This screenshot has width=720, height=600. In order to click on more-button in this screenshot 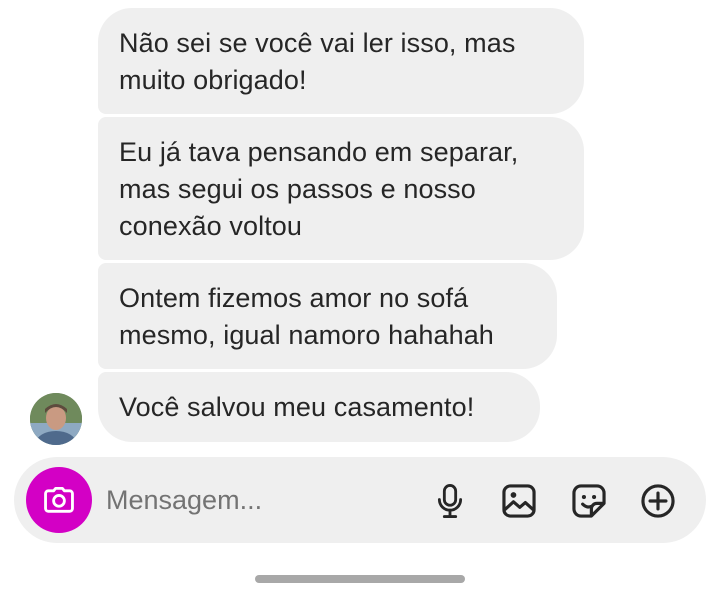, I will do `click(658, 501)`.